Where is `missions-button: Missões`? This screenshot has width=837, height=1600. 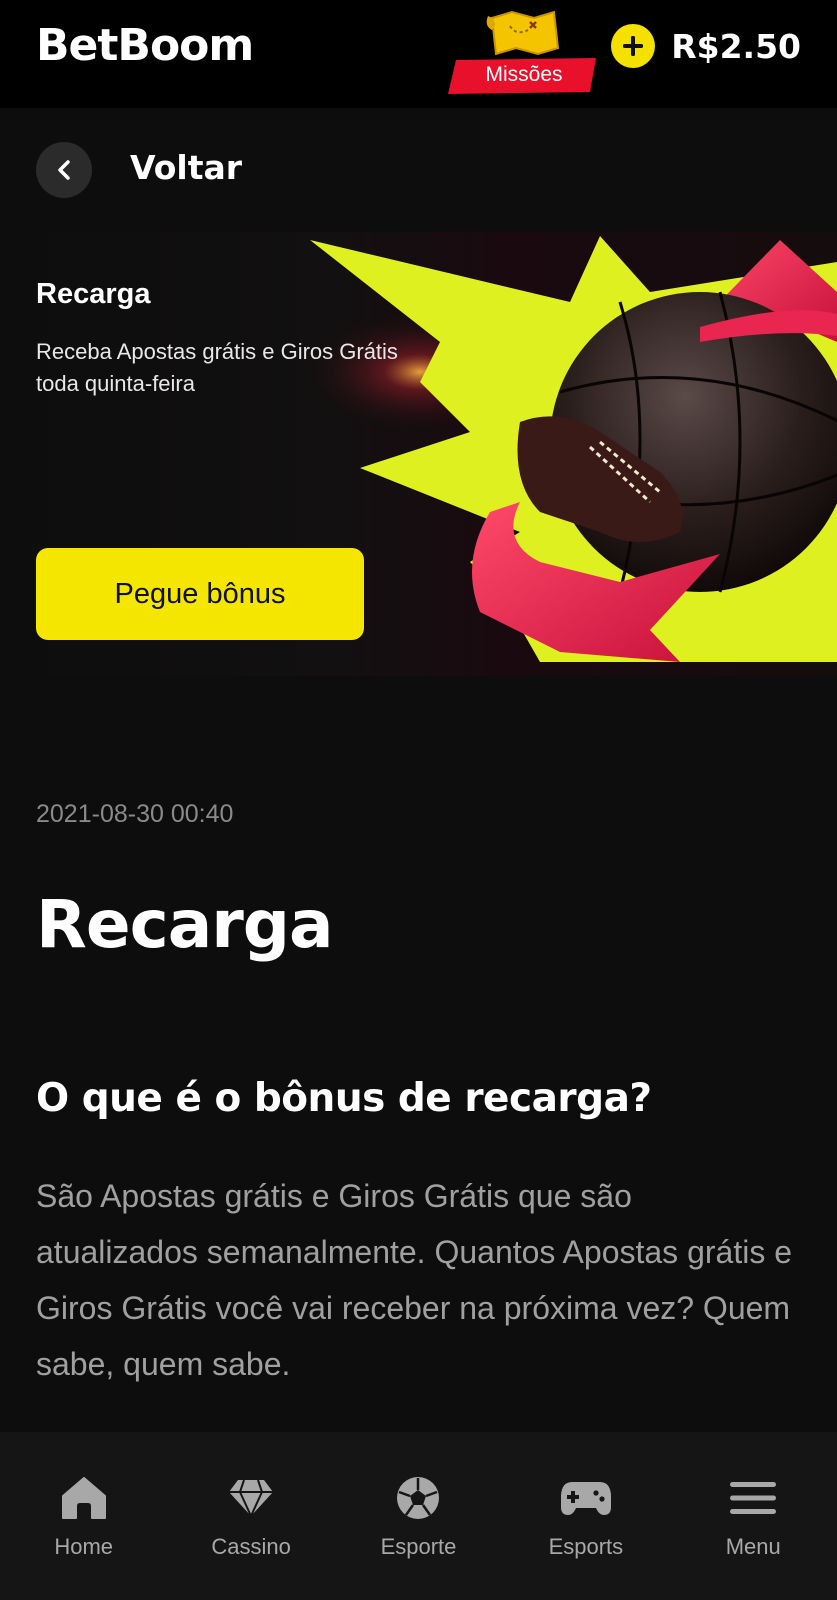
missions-button: Missões is located at coordinates (524, 51).